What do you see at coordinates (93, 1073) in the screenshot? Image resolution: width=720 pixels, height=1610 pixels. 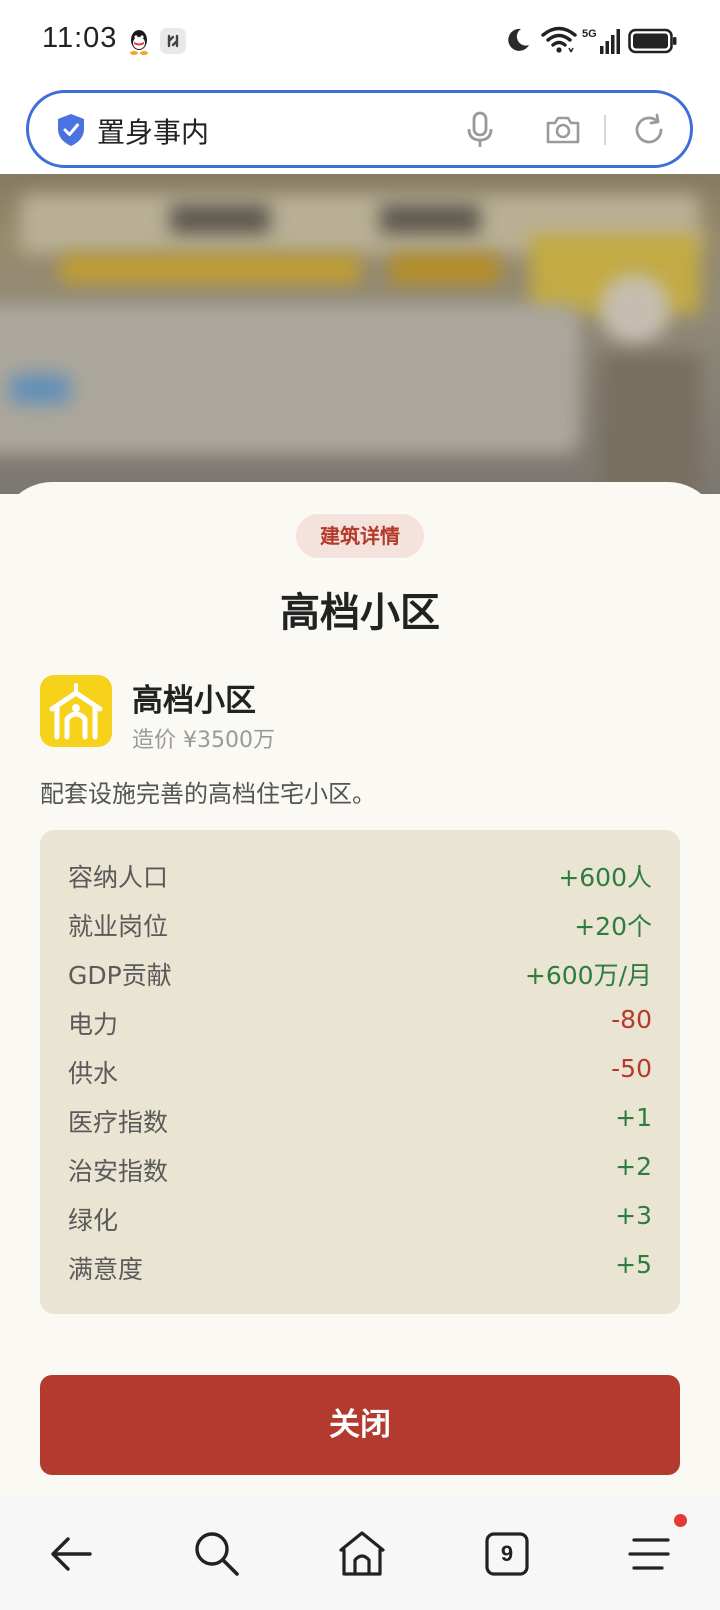 I see `stat-label: 供水` at bounding box center [93, 1073].